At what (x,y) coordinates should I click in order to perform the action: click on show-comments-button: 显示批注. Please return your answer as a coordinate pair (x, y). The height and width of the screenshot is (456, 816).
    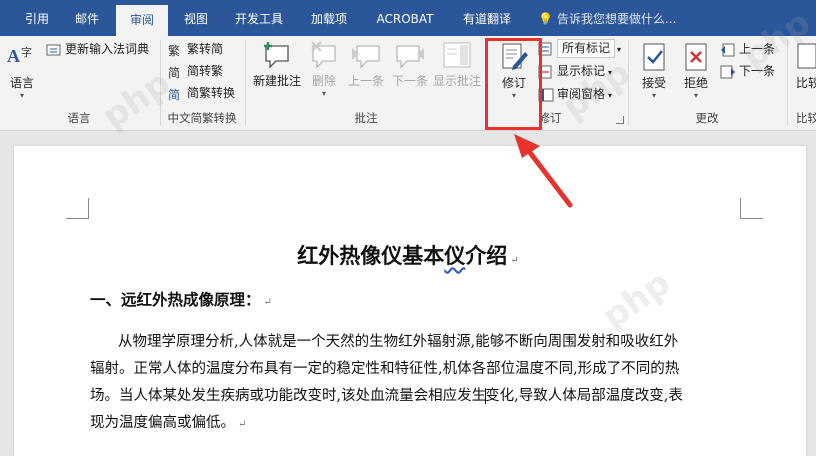
    Looking at the image, I should click on (457, 64).